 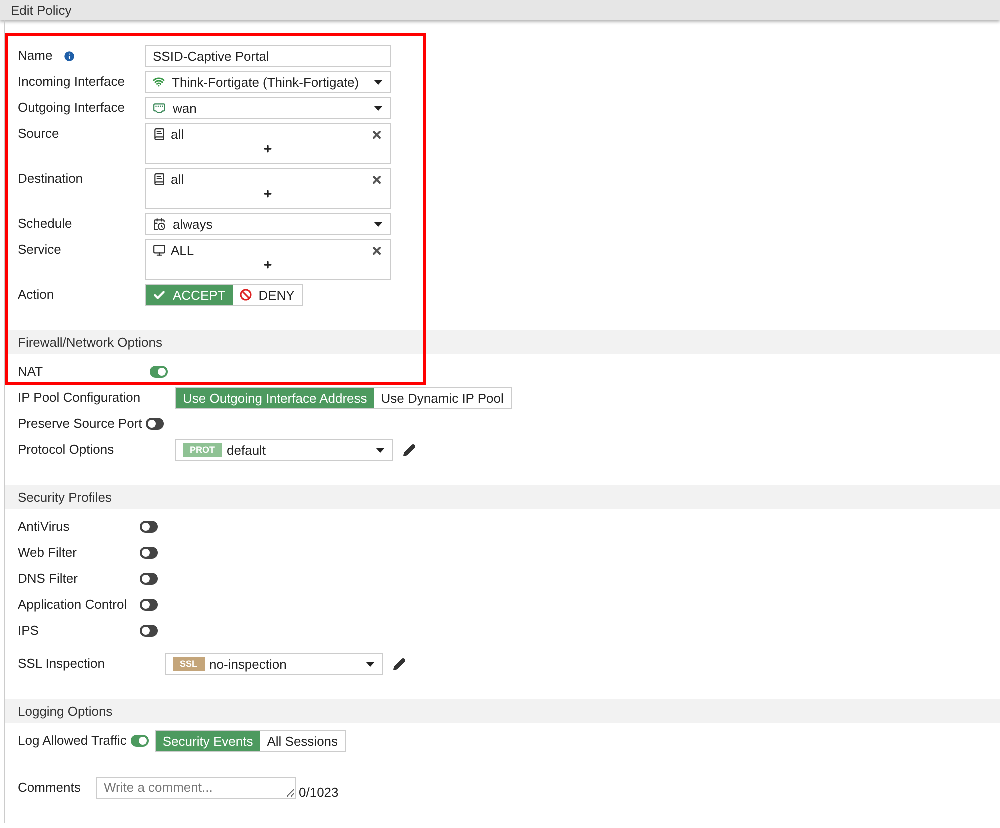 I want to click on character-counter: 0/1023, so click(x=319, y=792).